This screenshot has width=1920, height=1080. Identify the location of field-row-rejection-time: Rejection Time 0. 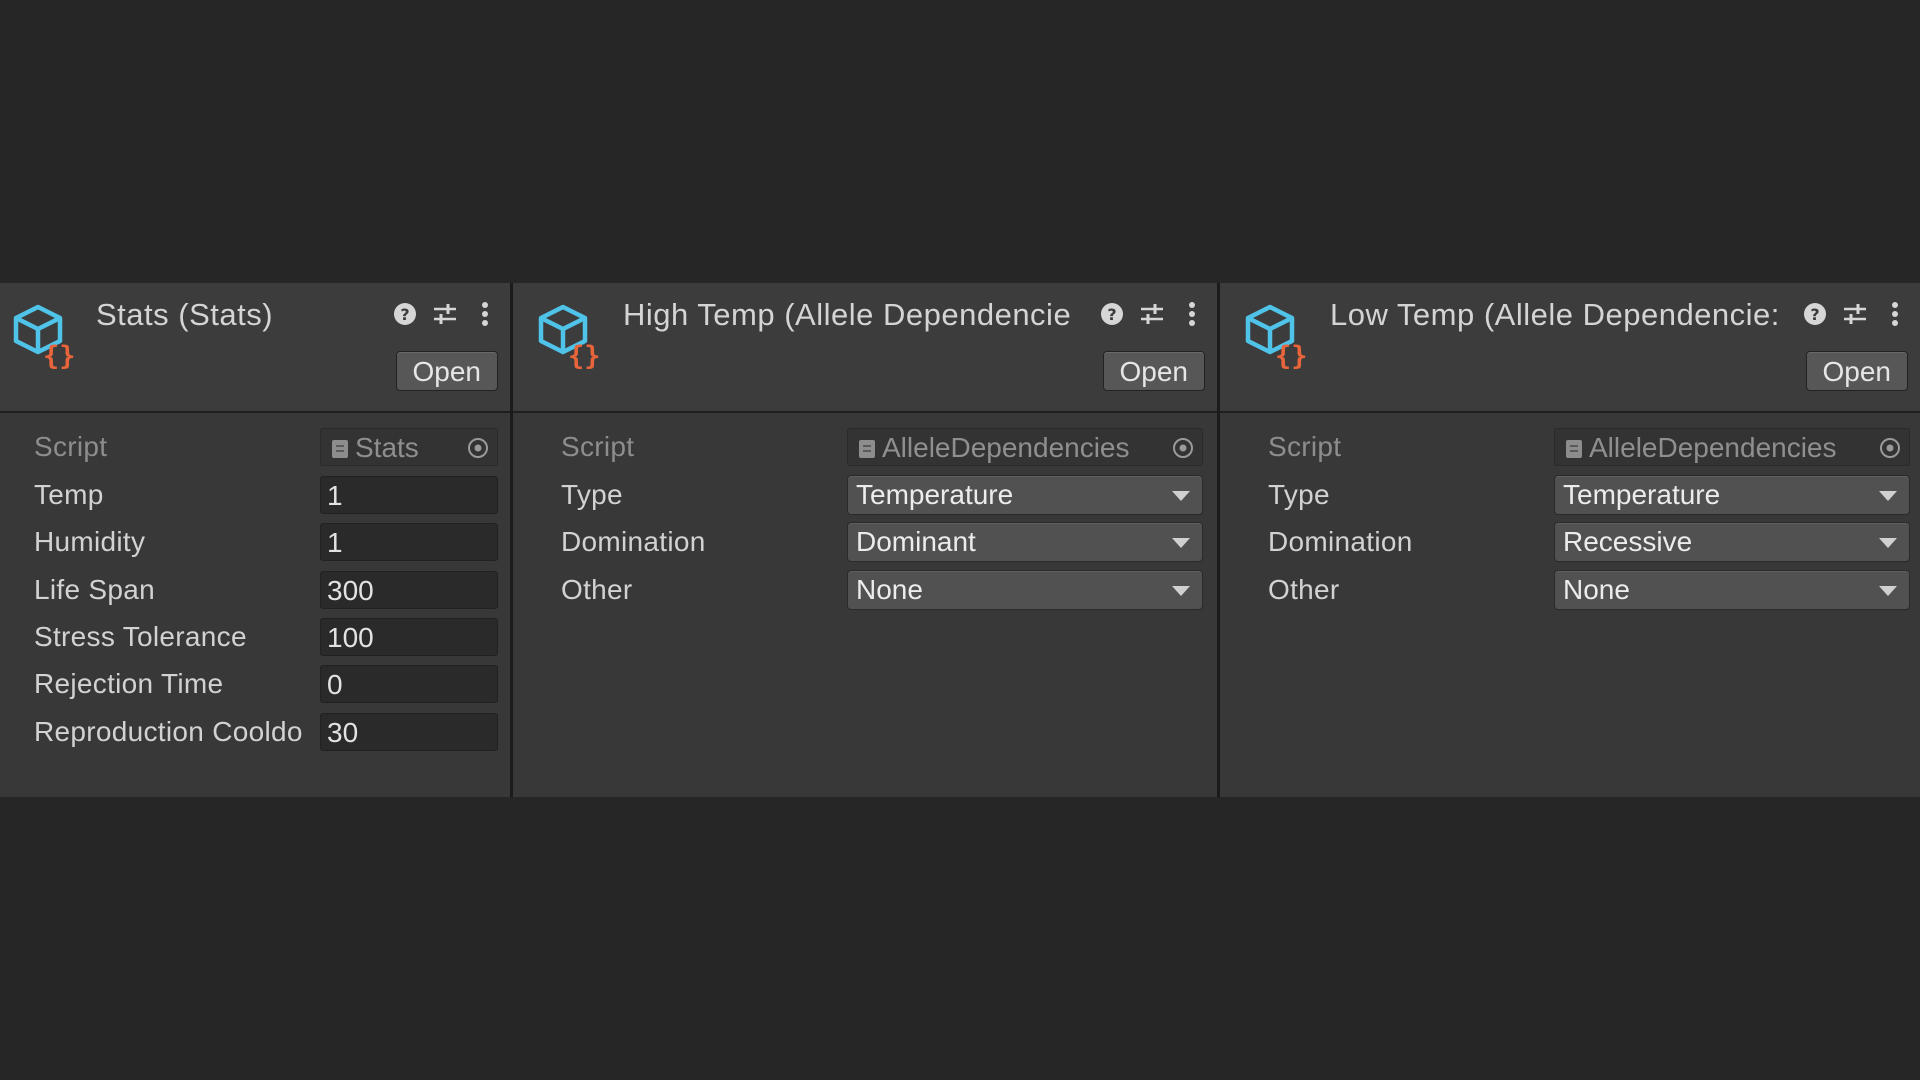
(255, 684).